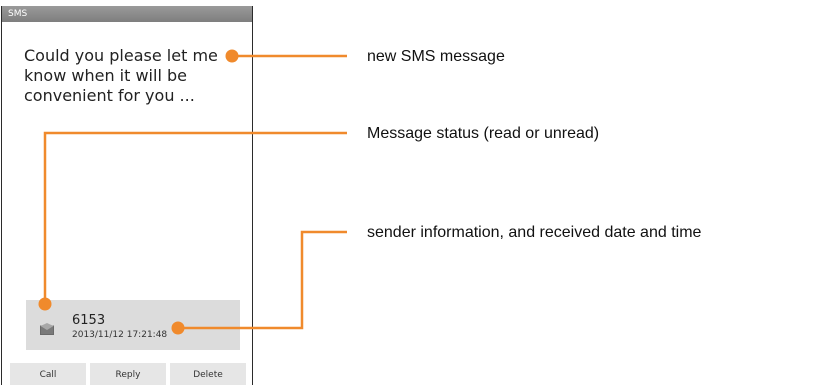 The width and height of the screenshot is (814, 385). Describe the element at coordinates (45, 304) in the screenshot. I see `callout-dot-status` at that location.